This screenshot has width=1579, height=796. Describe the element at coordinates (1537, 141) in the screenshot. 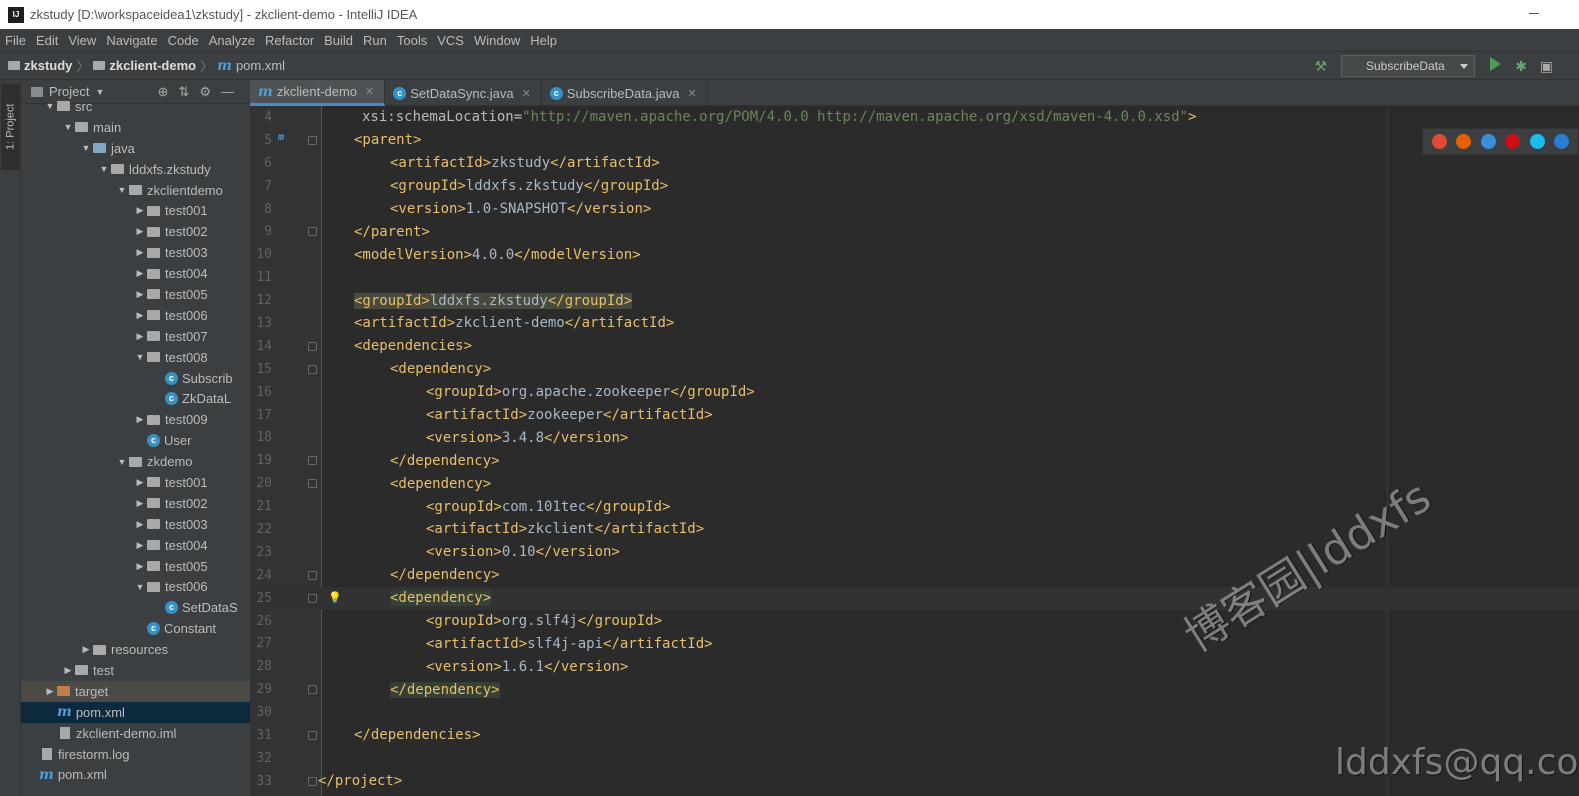

I see `ie-icon` at that location.